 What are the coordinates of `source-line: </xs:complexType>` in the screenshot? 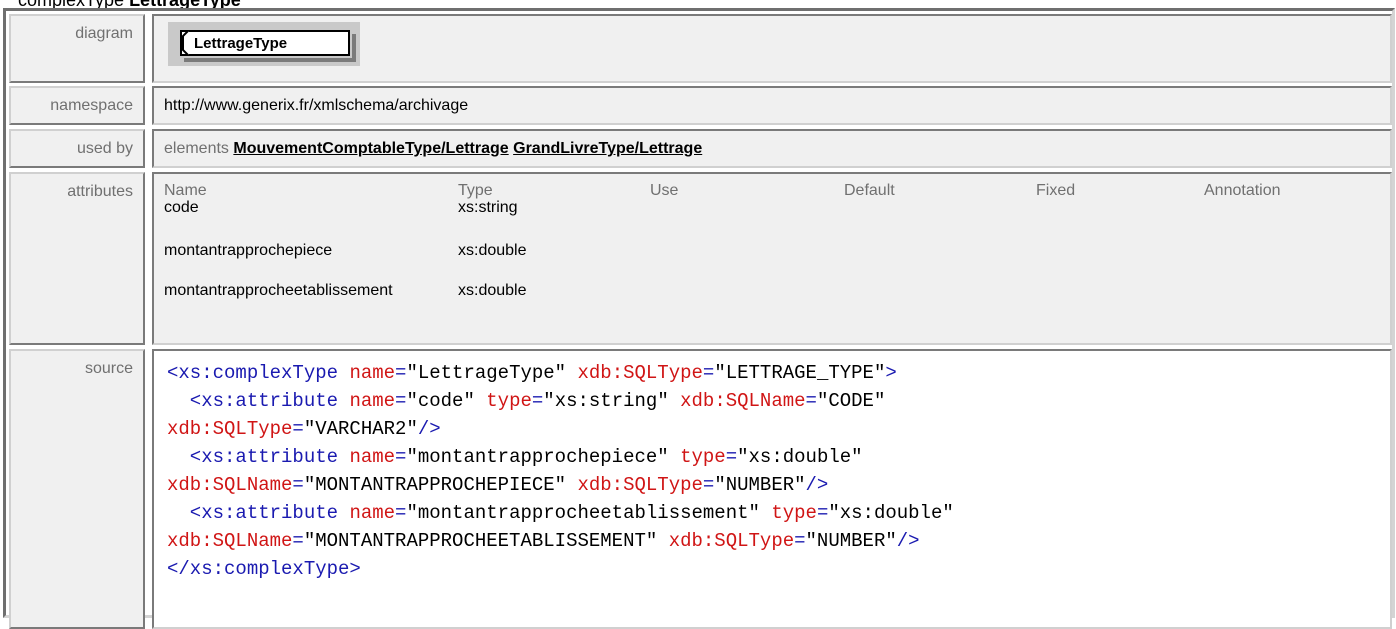 It's located at (560, 569).